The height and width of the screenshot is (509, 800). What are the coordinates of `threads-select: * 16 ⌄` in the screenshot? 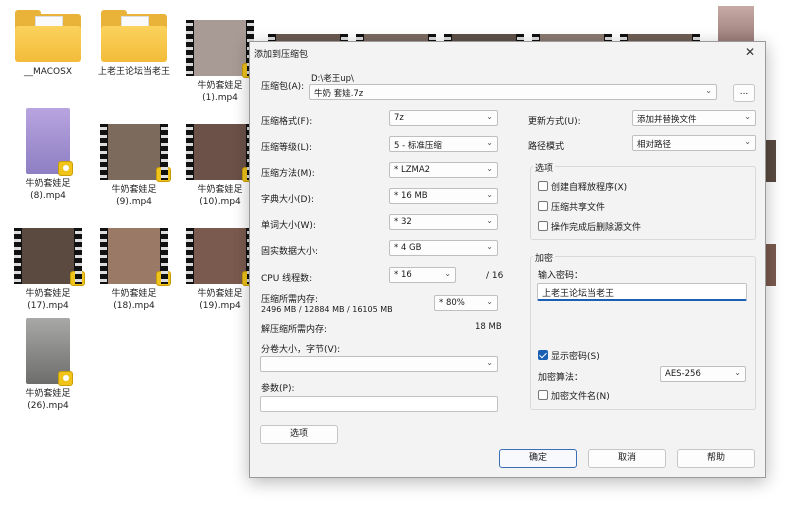 It's located at (422, 275).